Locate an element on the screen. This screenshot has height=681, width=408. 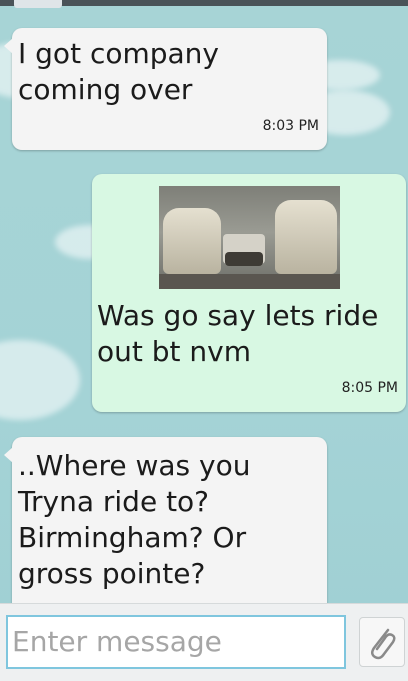
message-input: Enter message is located at coordinates (176, 642).